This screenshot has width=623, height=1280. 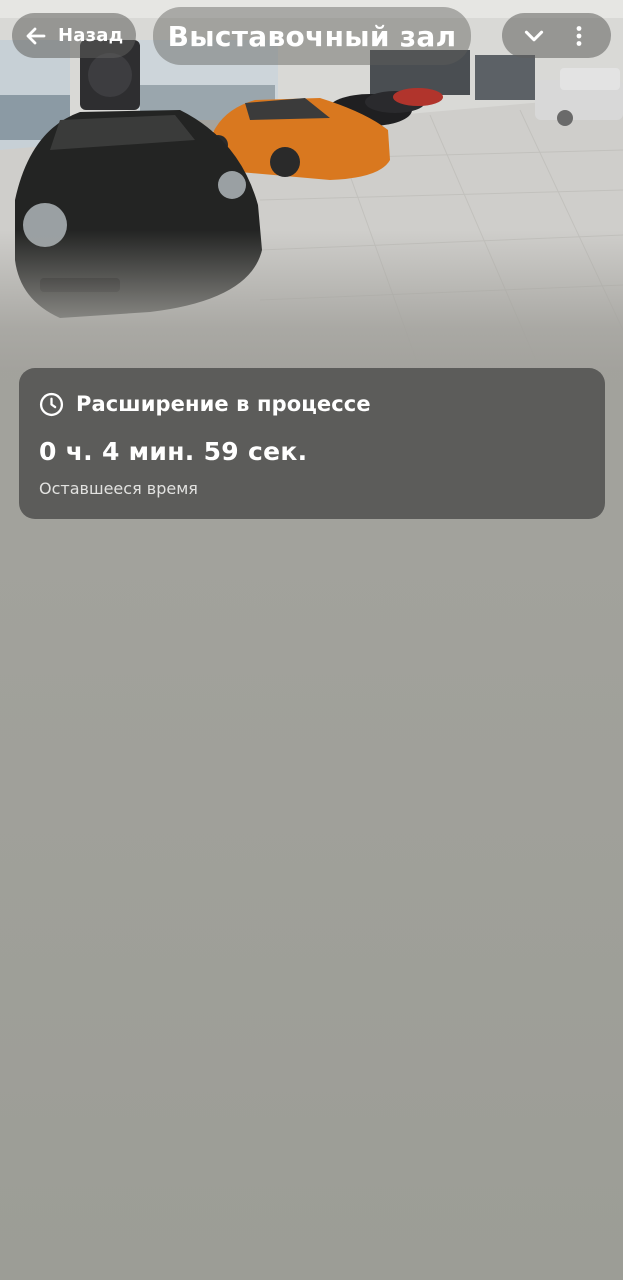 I want to click on page-title-container: Выставочный зал, so click(x=312, y=36).